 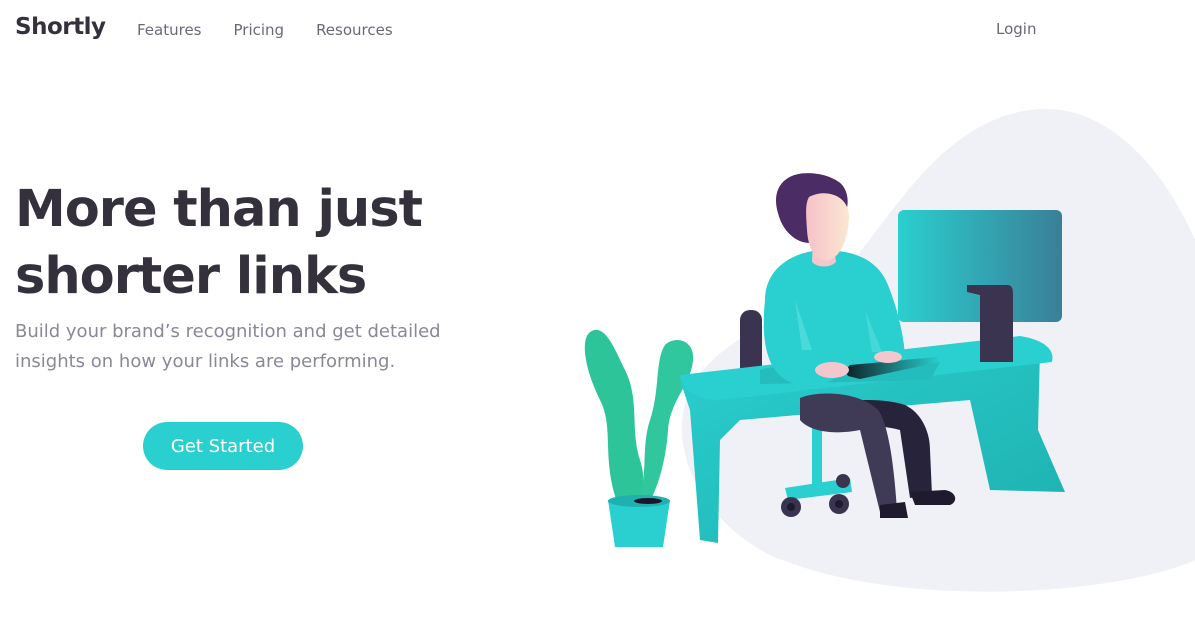 What do you see at coordinates (60, 27) in the screenshot?
I see `logo: Shortly` at bounding box center [60, 27].